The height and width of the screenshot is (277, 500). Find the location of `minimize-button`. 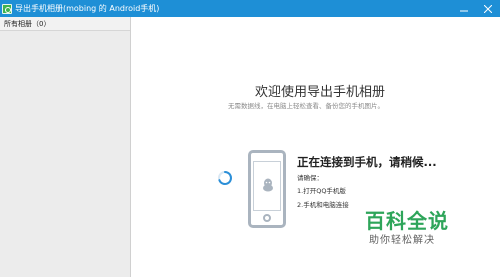

minimize-button is located at coordinates (464, 8).